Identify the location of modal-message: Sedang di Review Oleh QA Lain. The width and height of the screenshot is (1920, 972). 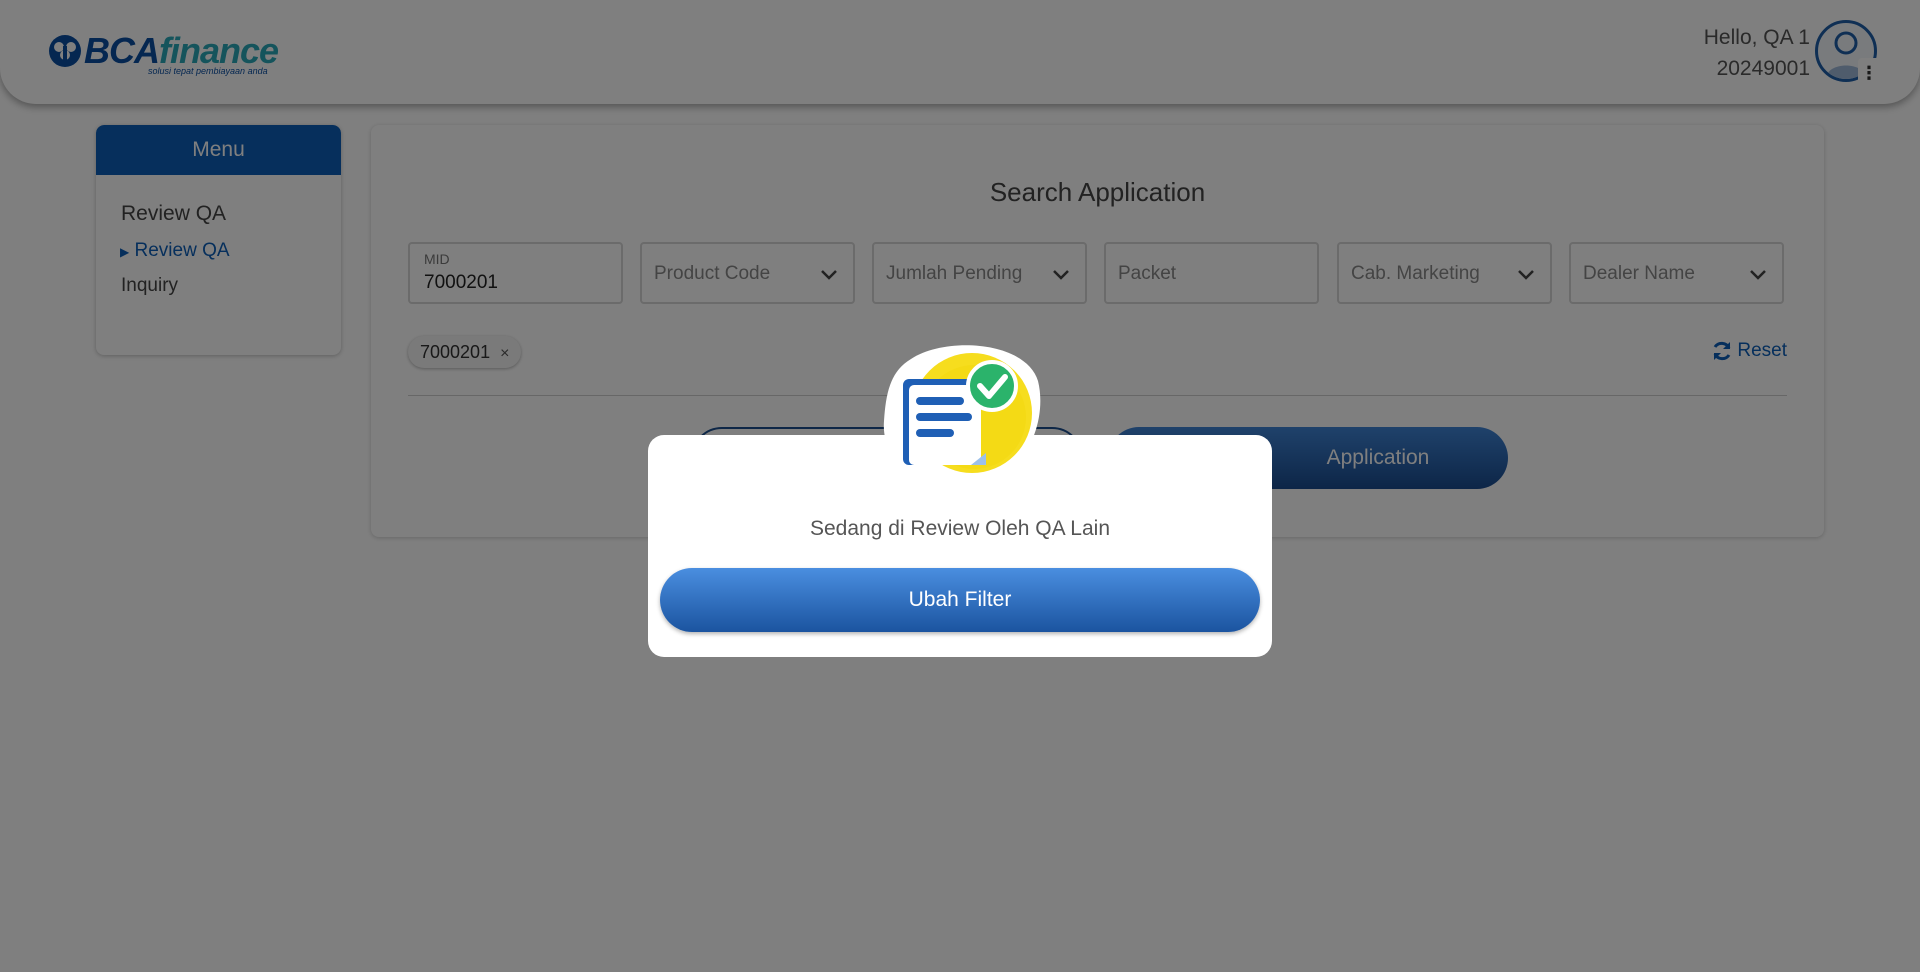
(960, 528).